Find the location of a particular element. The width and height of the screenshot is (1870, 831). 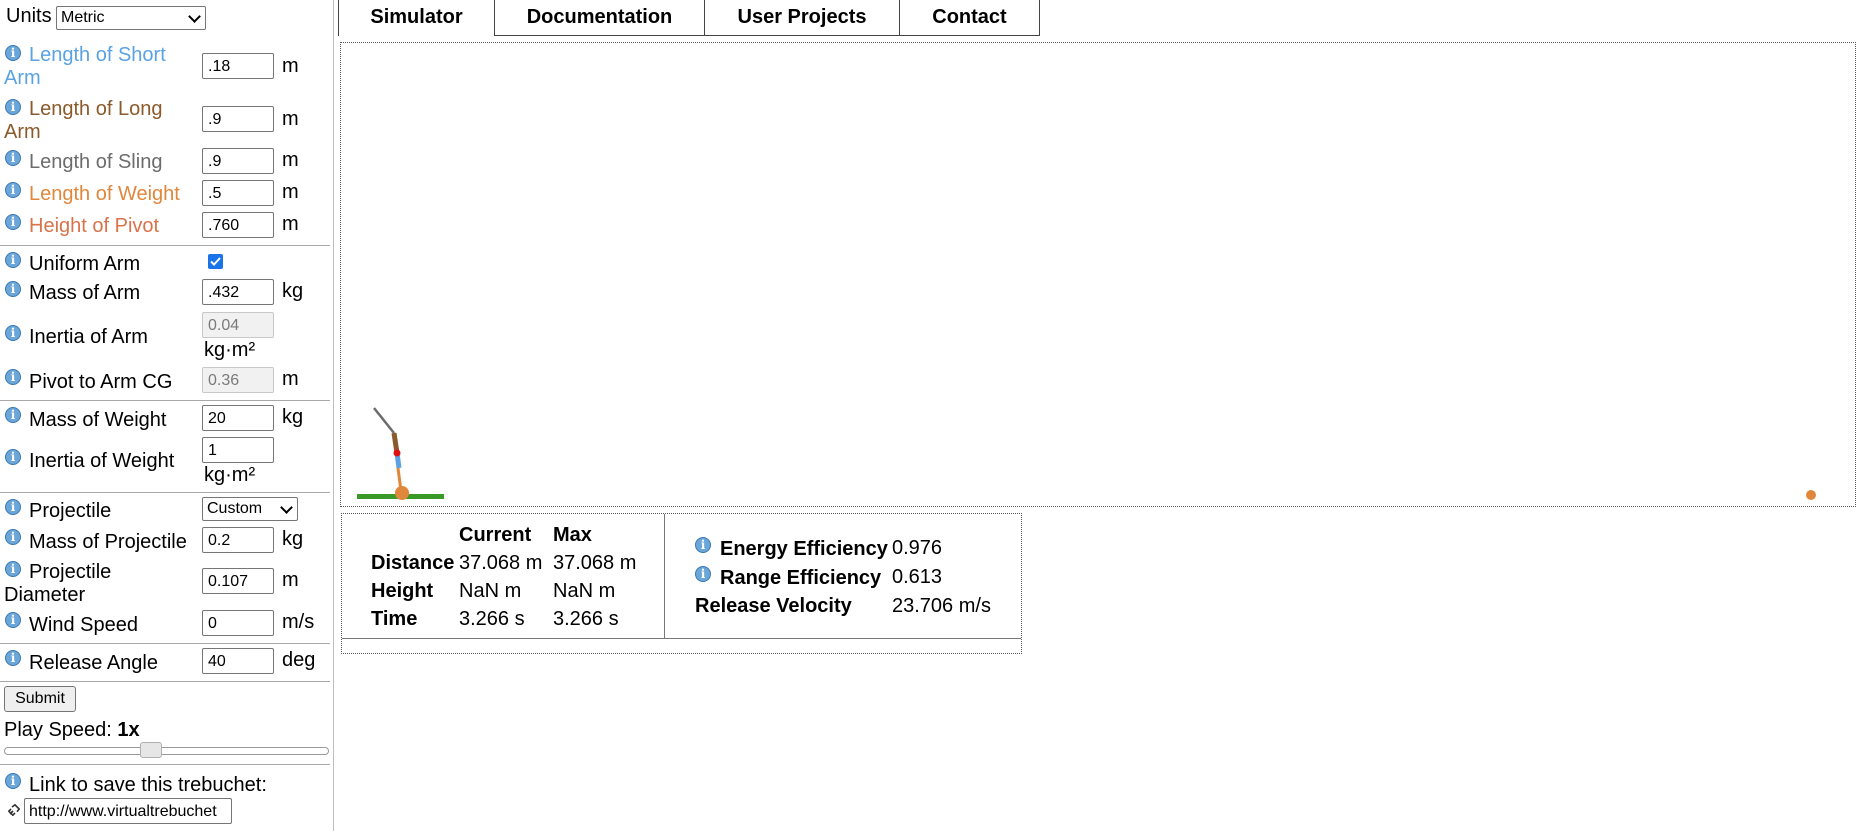

height-label: Height is located at coordinates (402, 591).